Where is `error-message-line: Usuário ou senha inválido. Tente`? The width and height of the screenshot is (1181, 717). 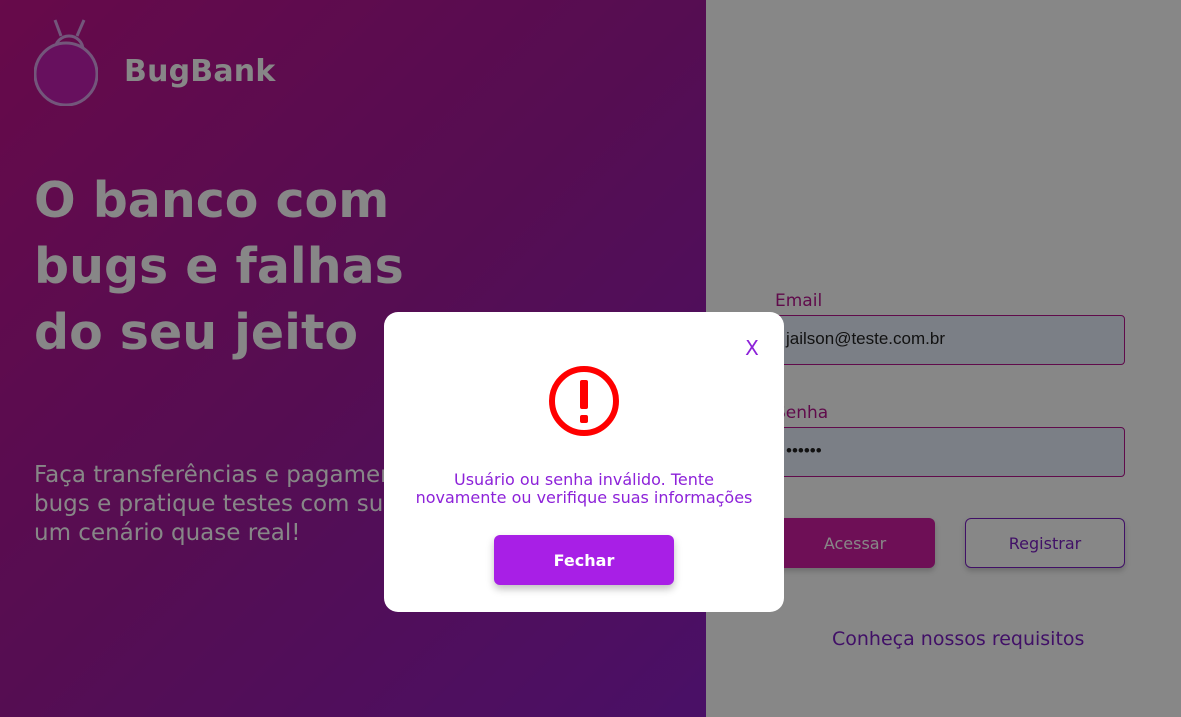 error-message-line: Usuário ou senha inválido. Tente is located at coordinates (584, 479).